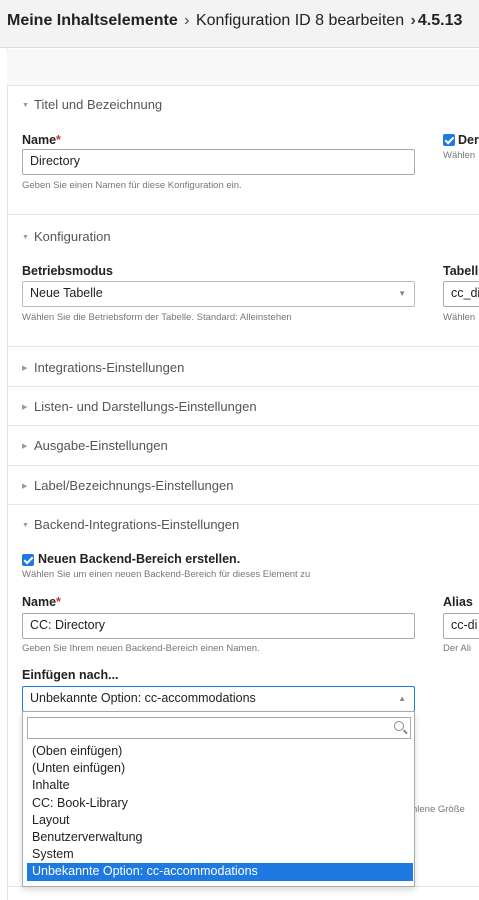 Image resolution: width=479 pixels, height=900 pixels. I want to click on insert-after-value: Unbekannte Option: cc-accommodations, so click(143, 698).